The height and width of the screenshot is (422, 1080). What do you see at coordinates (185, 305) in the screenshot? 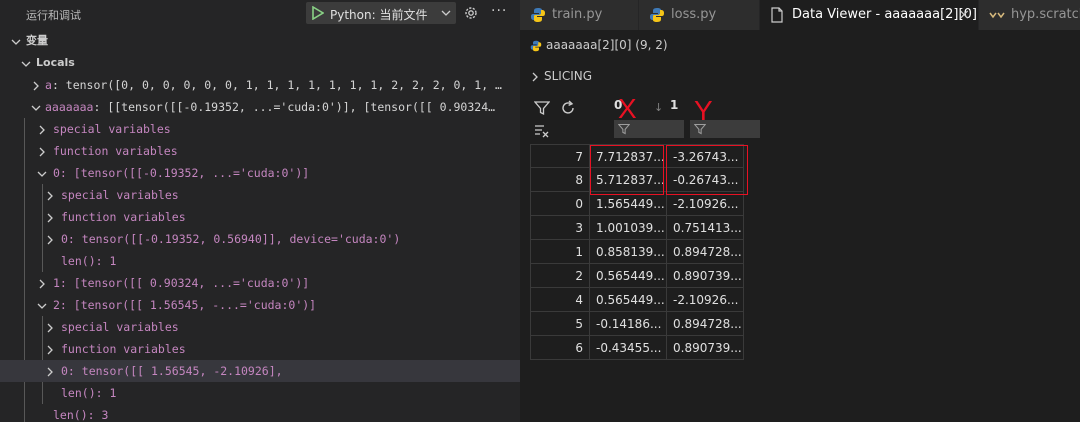
I see `tree-label: 2: [tensor([[ 1.56545, -...='cuda:0')]` at bounding box center [185, 305].